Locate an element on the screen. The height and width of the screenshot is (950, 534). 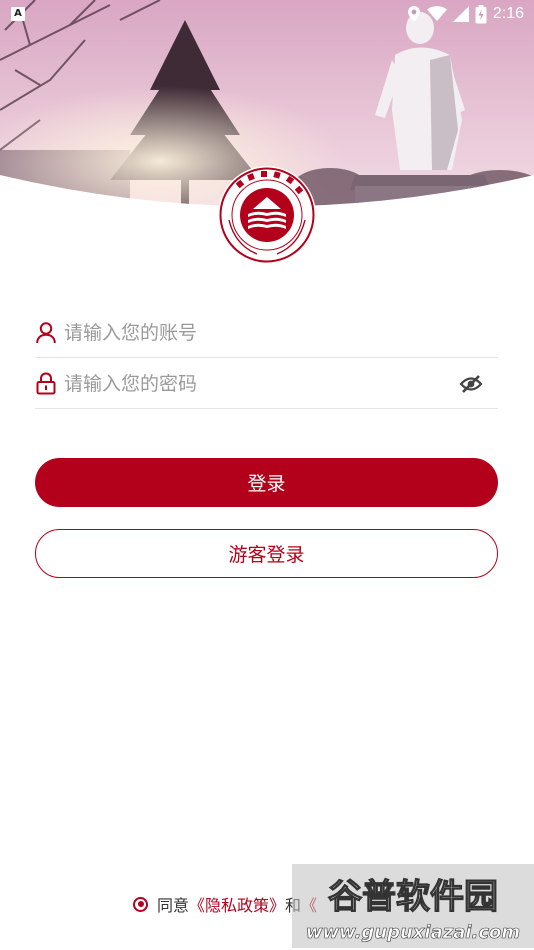
lock-icon is located at coordinates (46, 384).